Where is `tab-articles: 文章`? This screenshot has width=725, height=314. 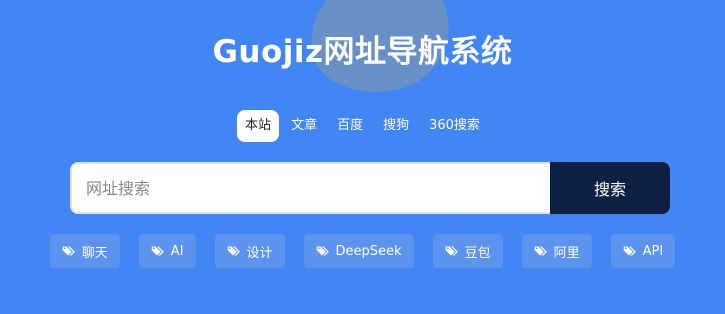
tab-articles: 文章 is located at coordinates (304, 126).